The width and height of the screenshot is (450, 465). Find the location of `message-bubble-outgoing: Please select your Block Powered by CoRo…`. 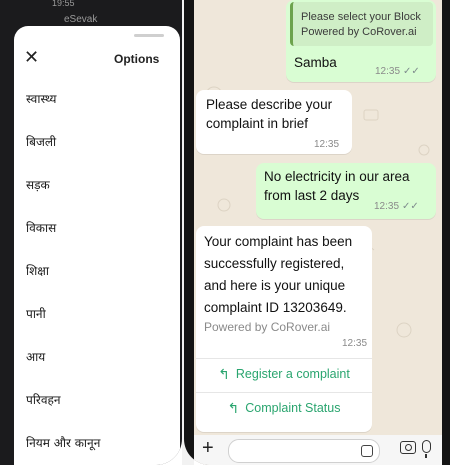

message-bubble-outgoing: Please select your Block Powered by CoRo… is located at coordinates (361, 41).